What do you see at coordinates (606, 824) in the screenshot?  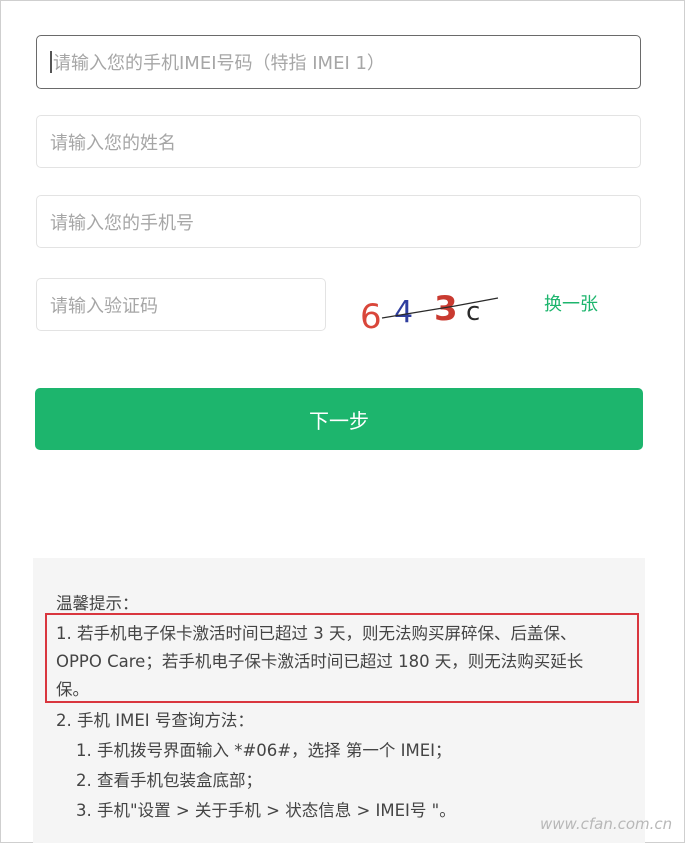 I see `watermark: www.cfan.com.cn` at bounding box center [606, 824].